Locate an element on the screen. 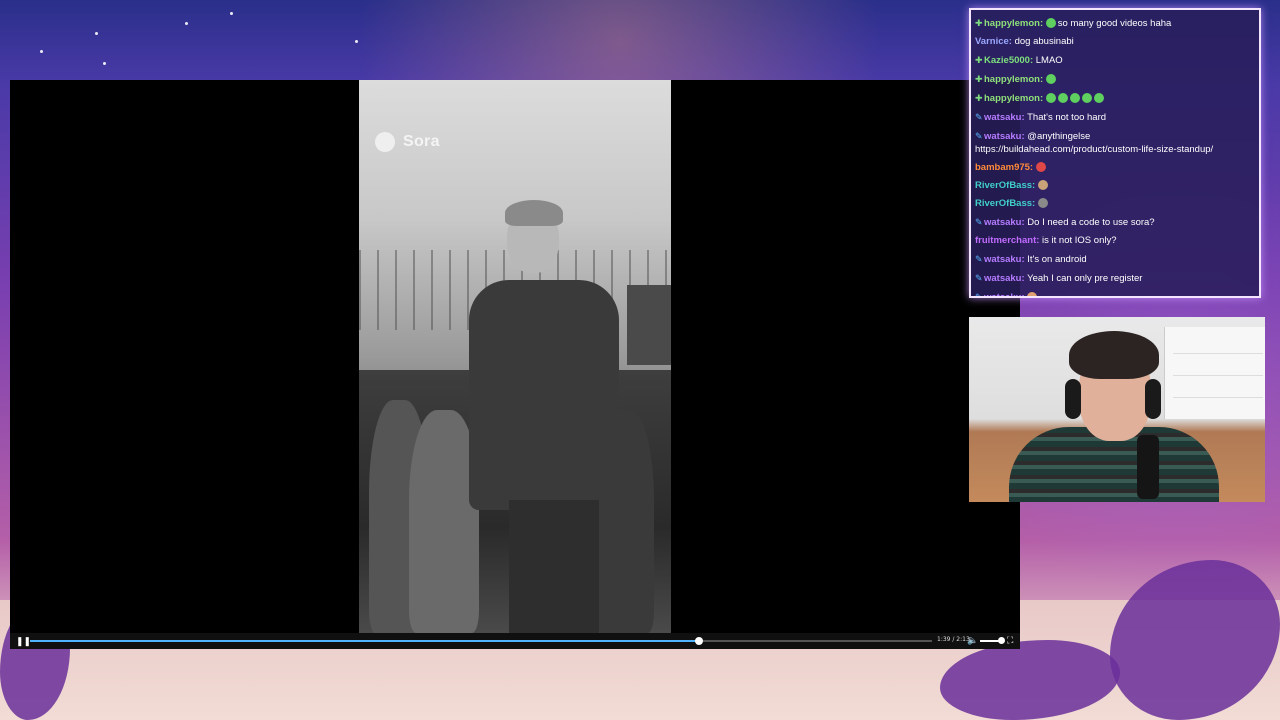 The width and height of the screenshot is (1280, 720). video-speaker-coat is located at coordinates (544, 395).